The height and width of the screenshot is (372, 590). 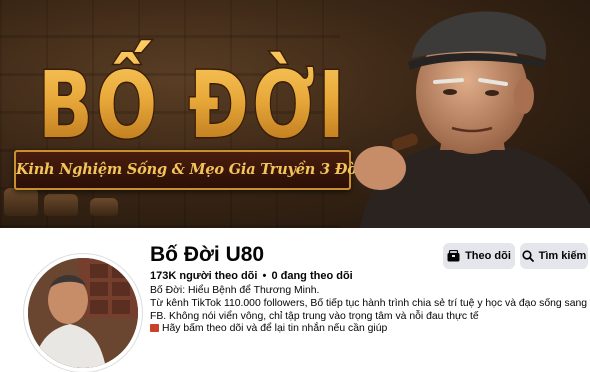 I want to click on profile-avatar, so click(x=83, y=313).